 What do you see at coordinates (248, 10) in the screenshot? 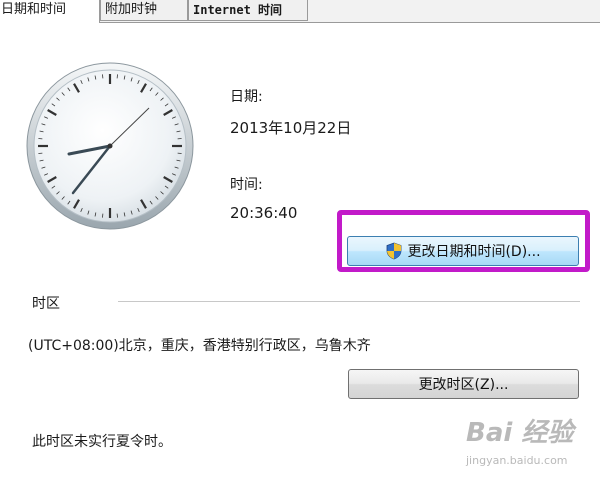
I see `tab-internet-time: Internet 时间` at bounding box center [248, 10].